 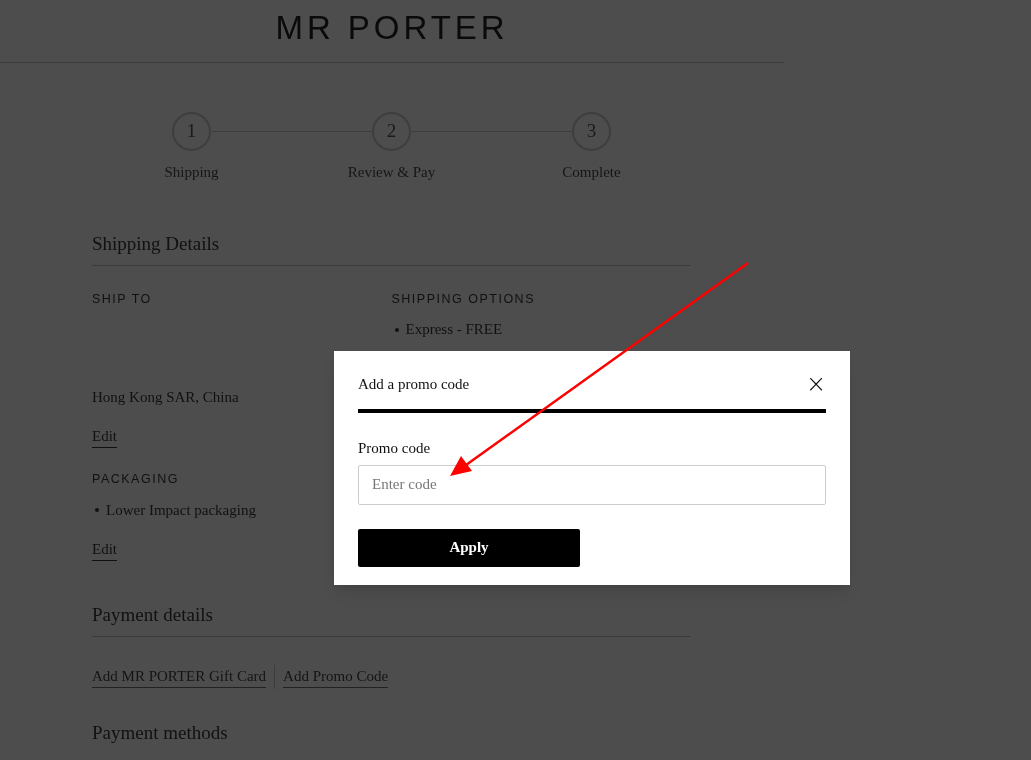 I want to click on payment-link: Add Promo Code, so click(x=336, y=676).